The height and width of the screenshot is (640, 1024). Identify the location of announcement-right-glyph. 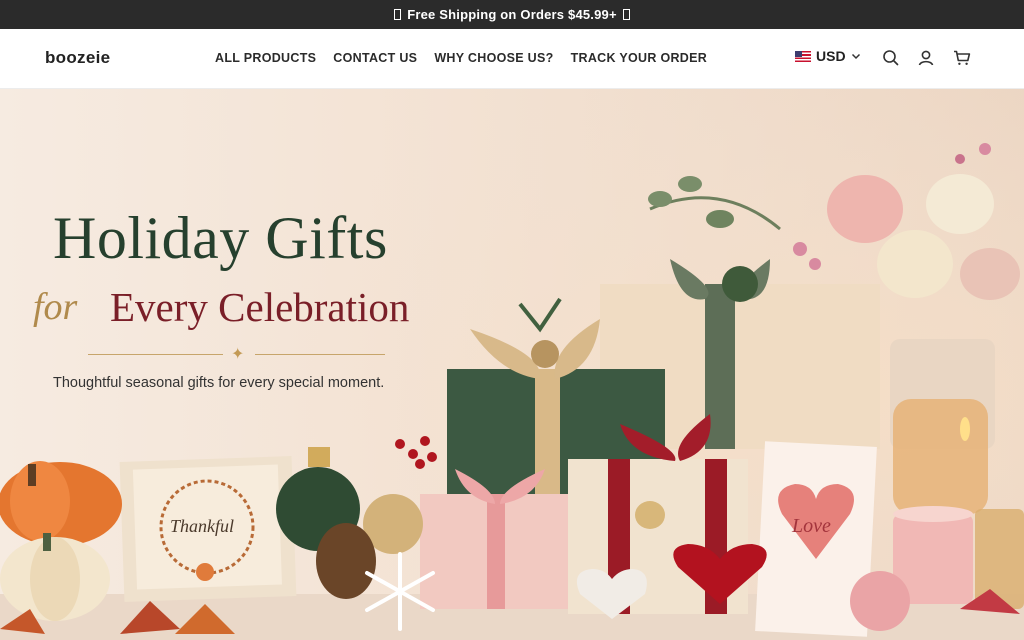
(626, 14).